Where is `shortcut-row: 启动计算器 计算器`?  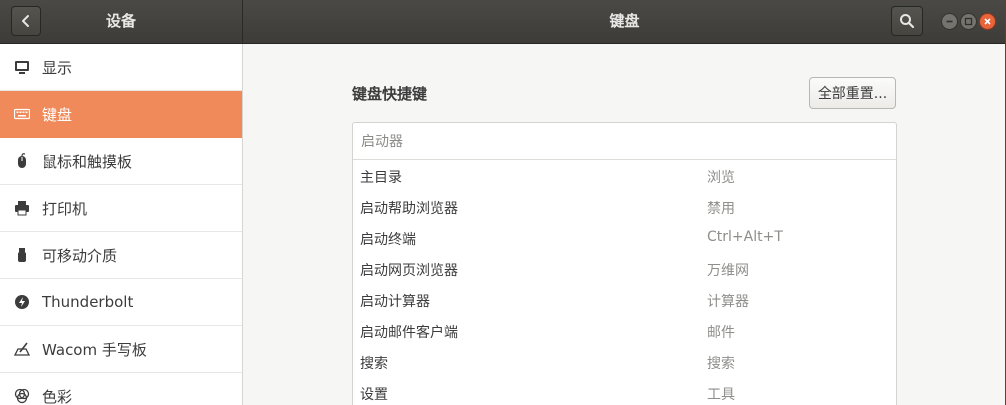 shortcut-row: 启动计算器 计算器 is located at coordinates (624, 299).